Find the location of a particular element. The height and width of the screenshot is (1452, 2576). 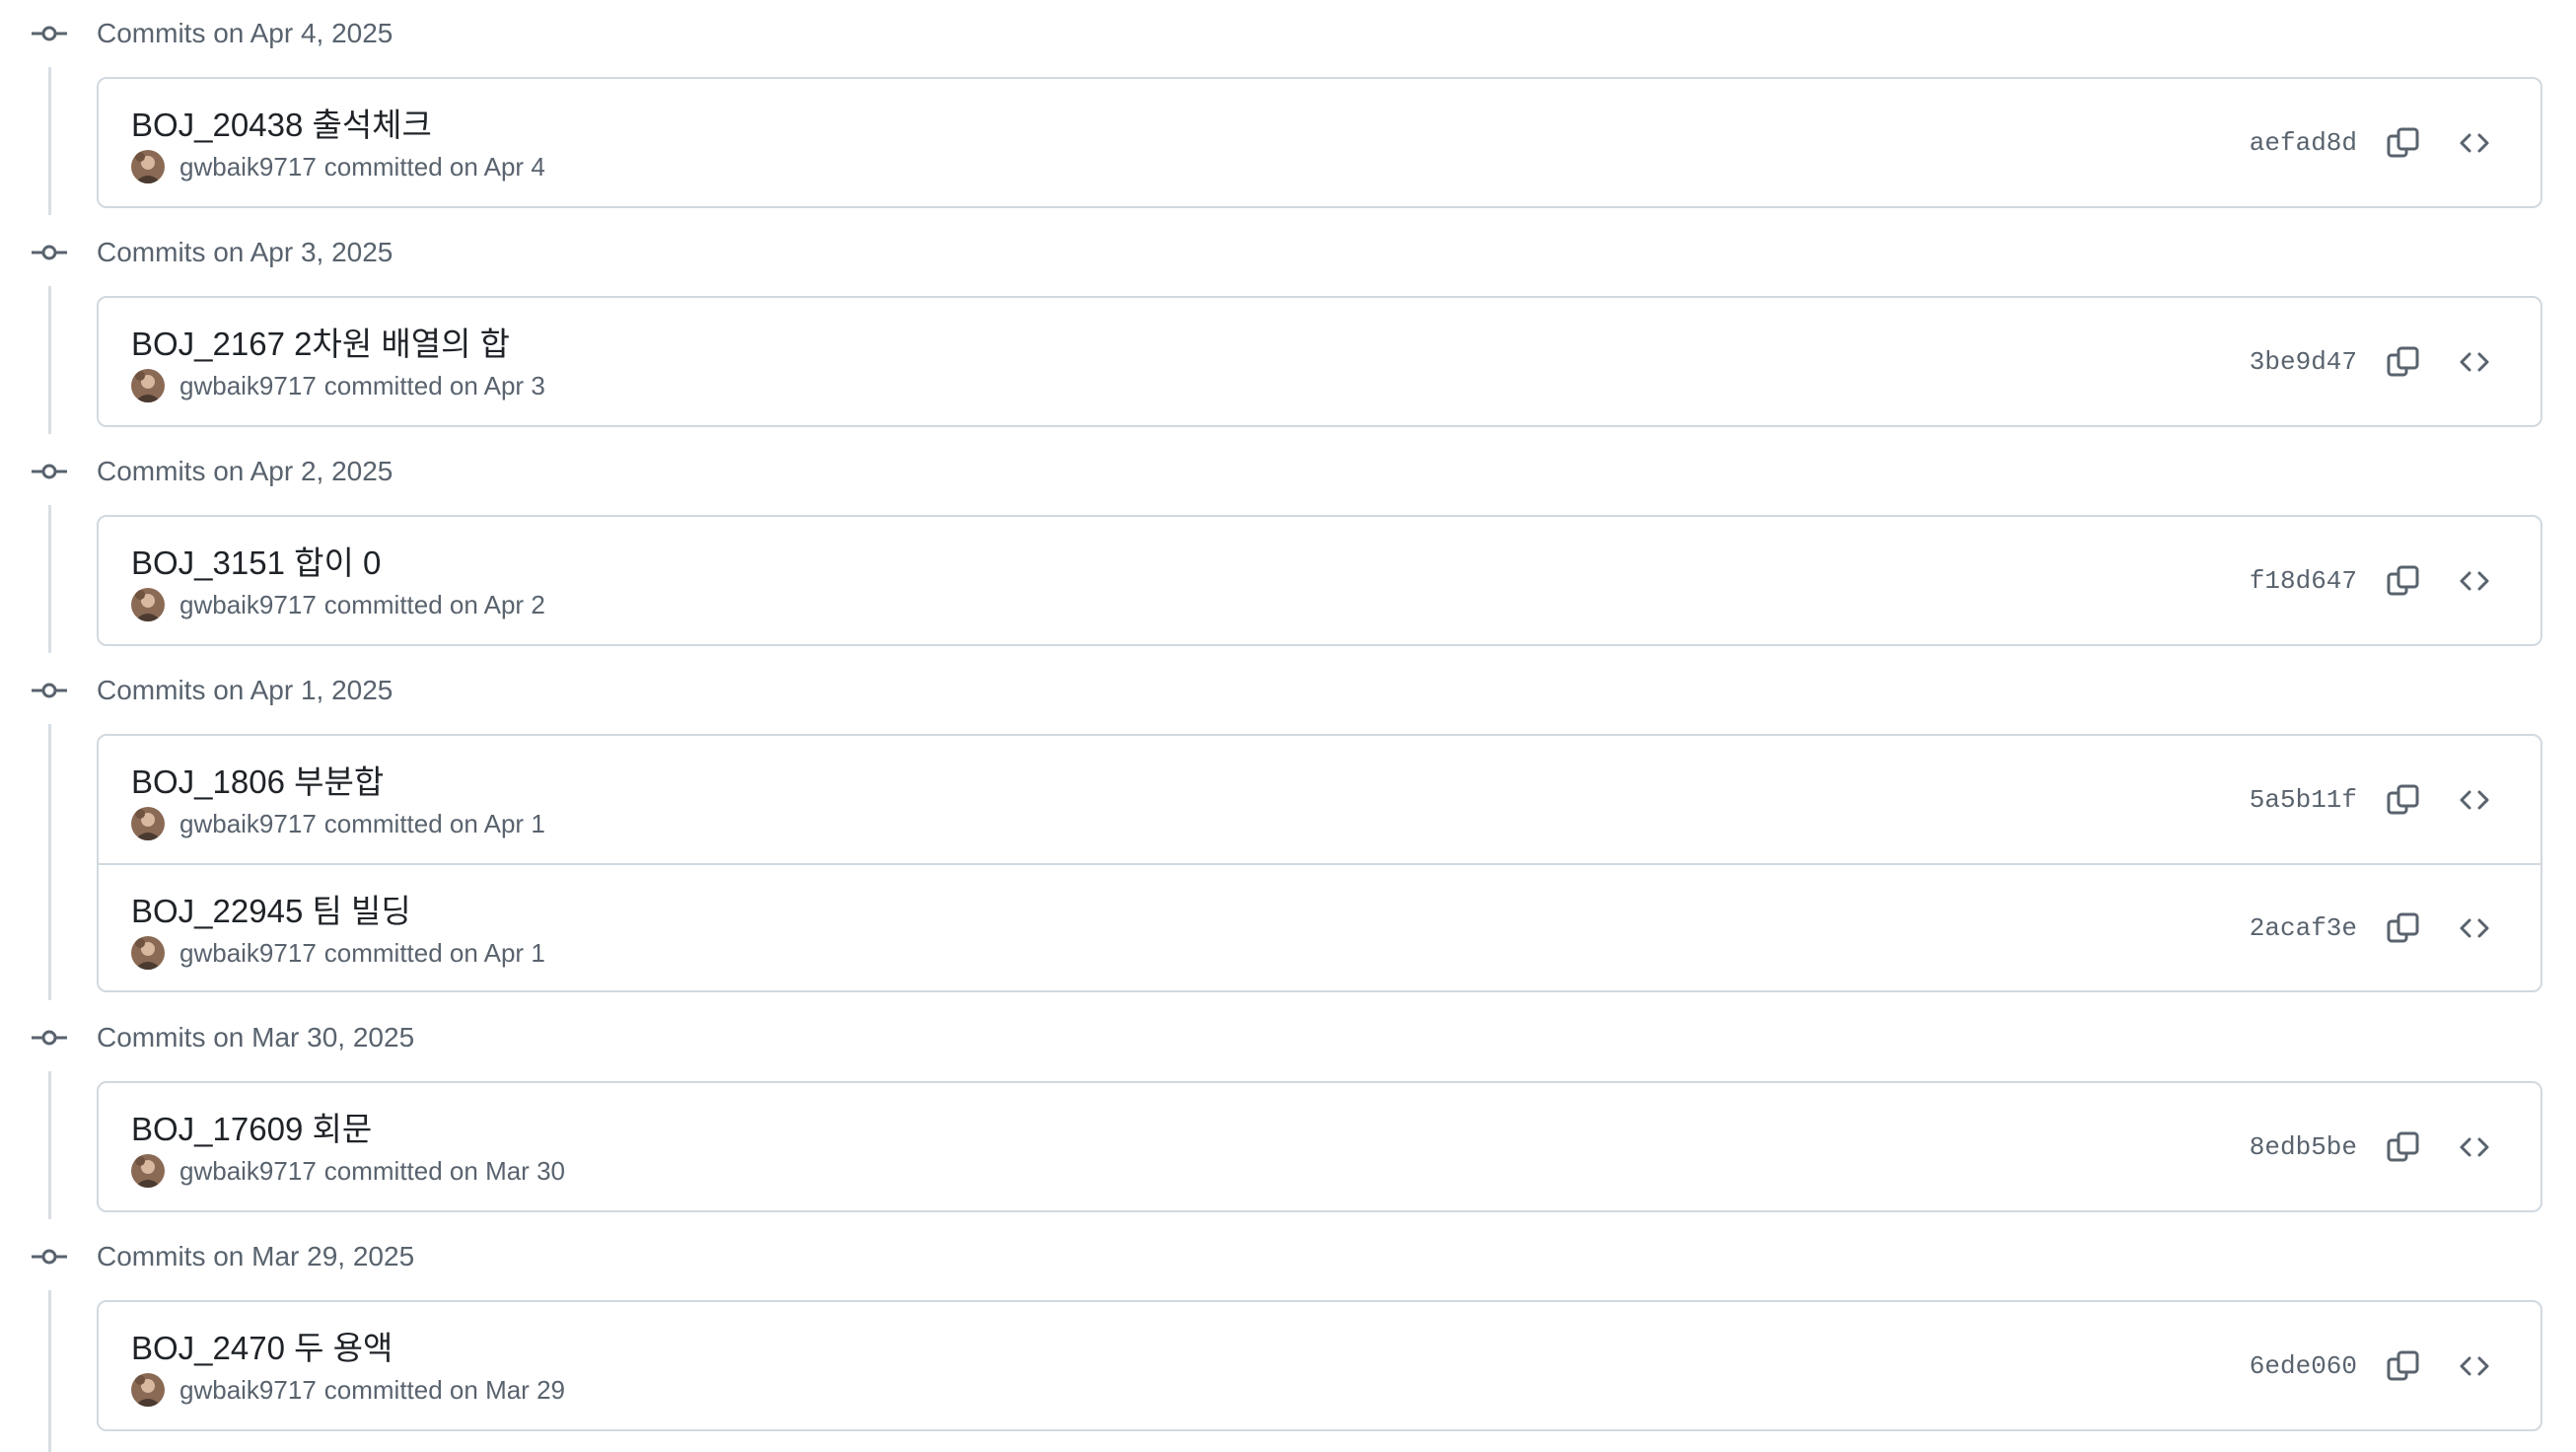

commit-title-link: BOJ_1806 부분합 is located at coordinates (257, 779).